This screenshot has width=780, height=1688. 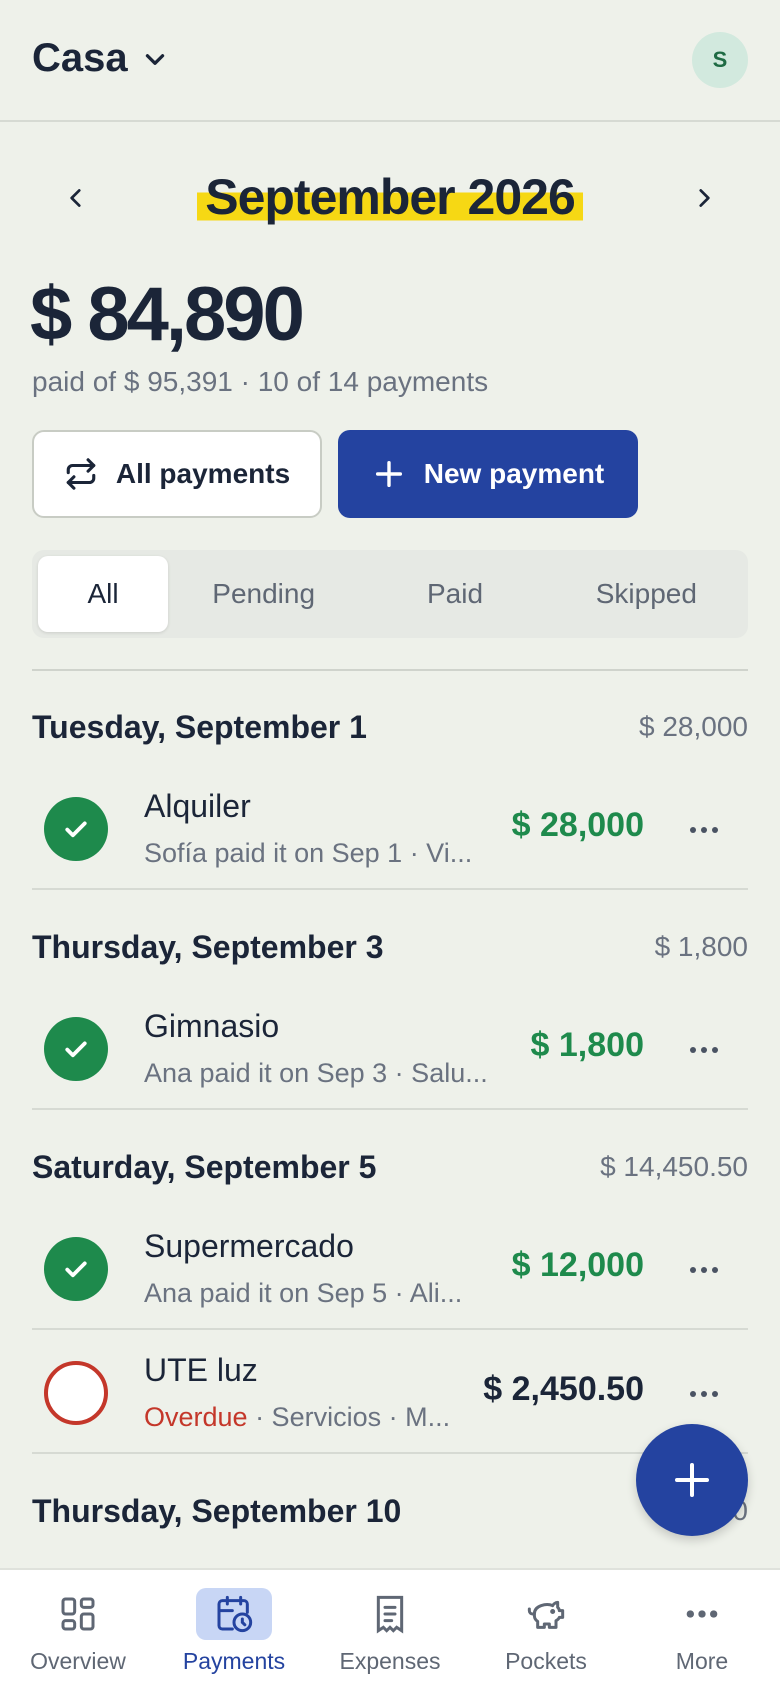 What do you see at coordinates (167, 314) in the screenshot?
I see `paid-total: $ 84,890` at bounding box center [167, 314].